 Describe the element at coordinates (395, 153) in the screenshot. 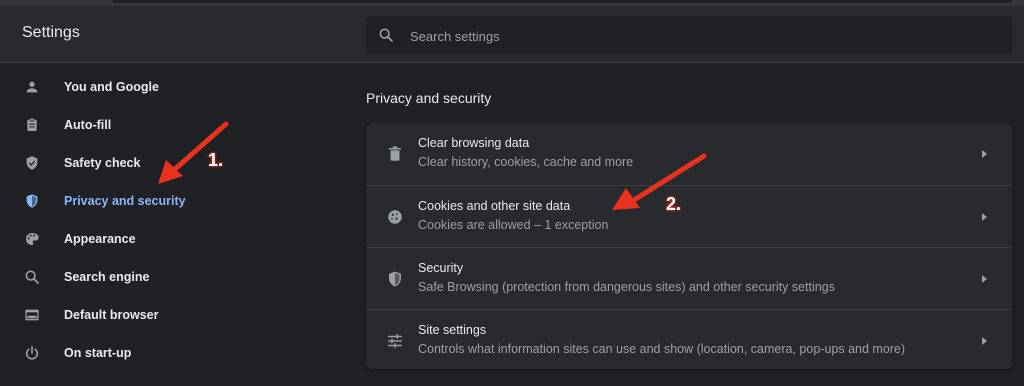

I see `trash-icon` at that location.